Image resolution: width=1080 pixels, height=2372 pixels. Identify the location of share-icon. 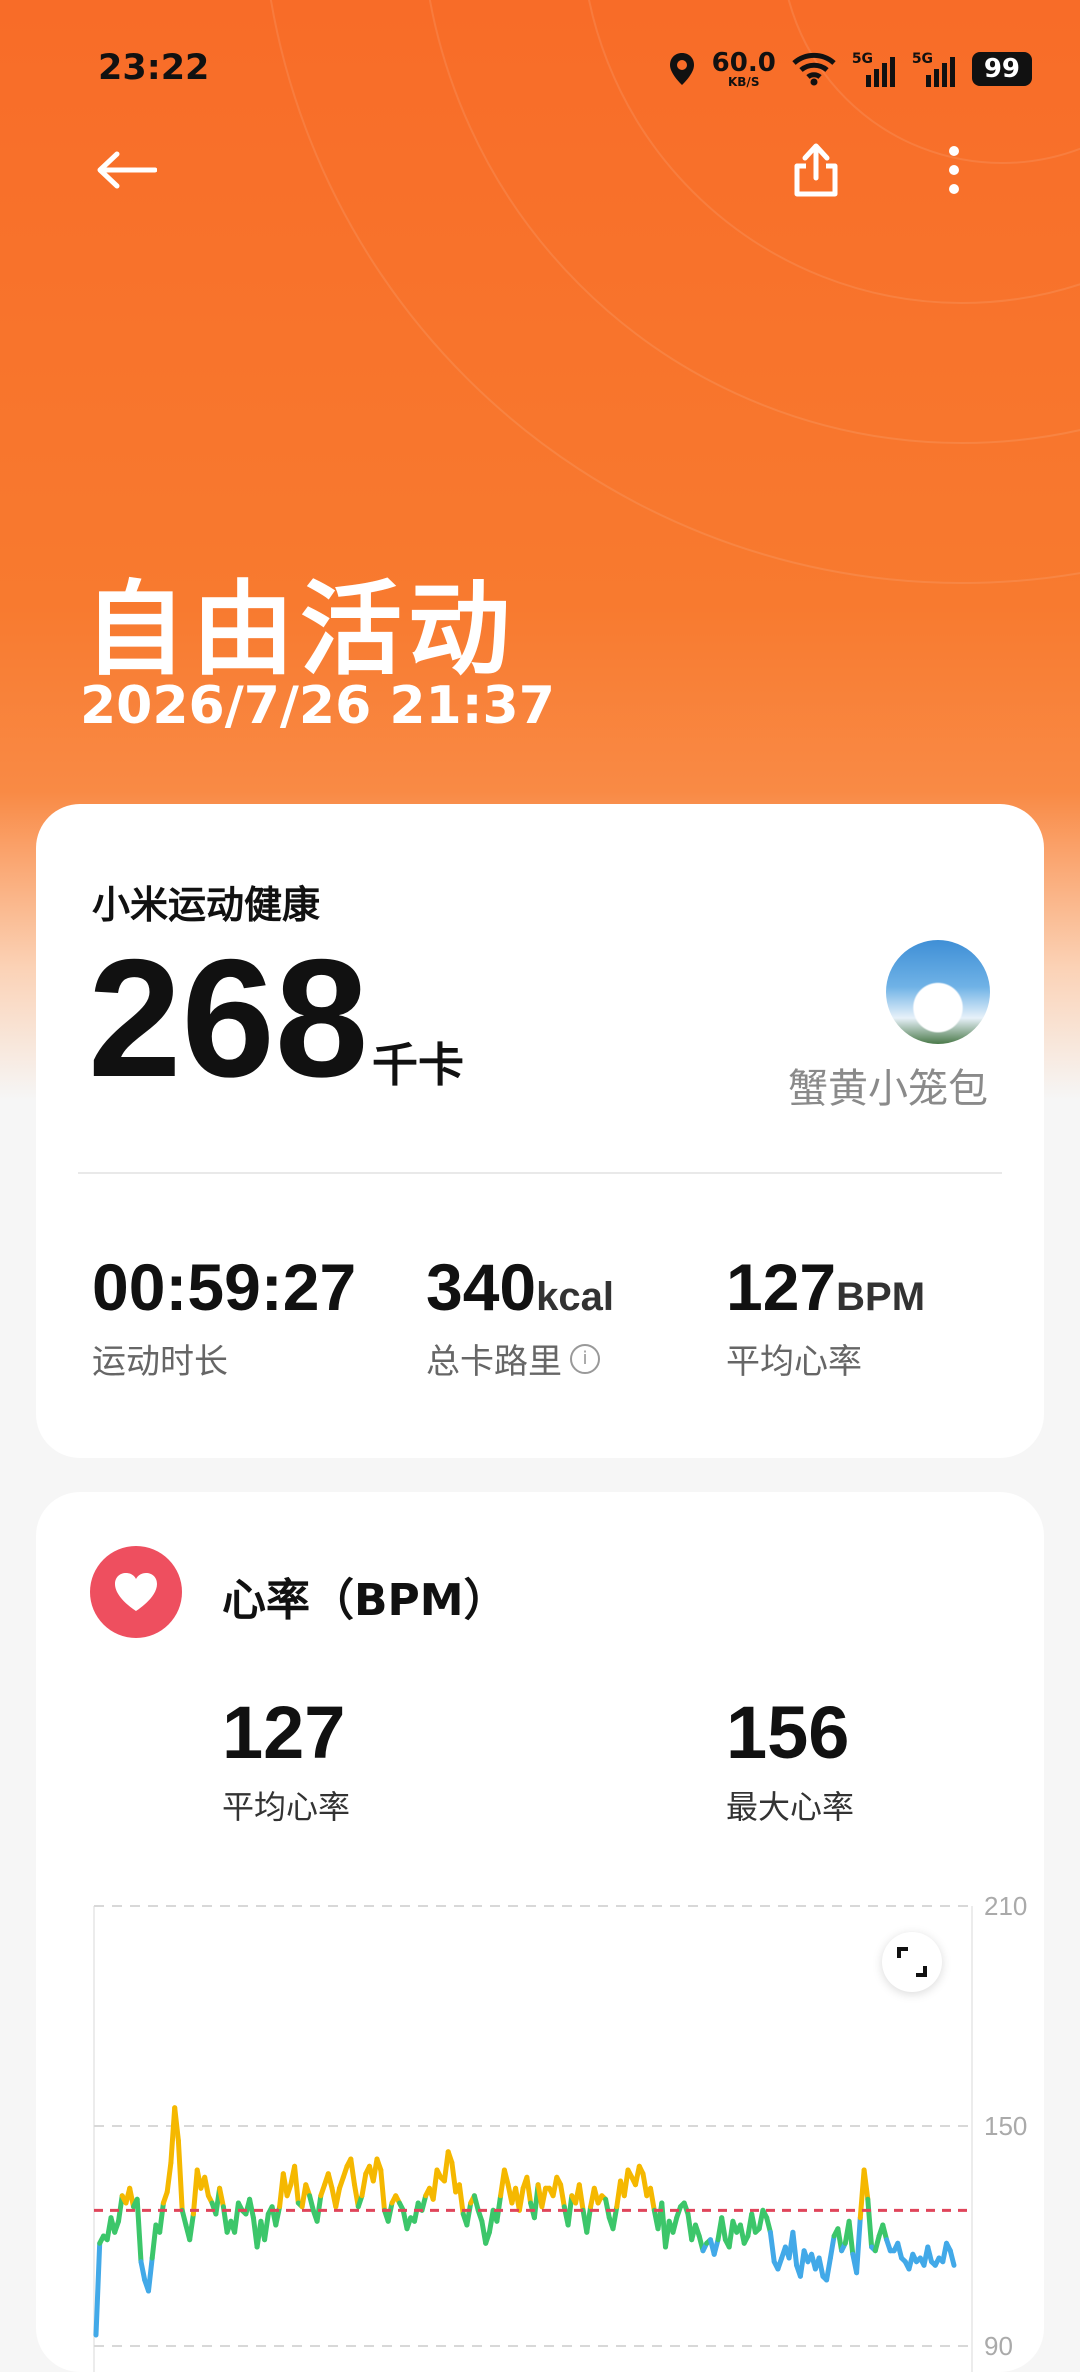
(816, 170).